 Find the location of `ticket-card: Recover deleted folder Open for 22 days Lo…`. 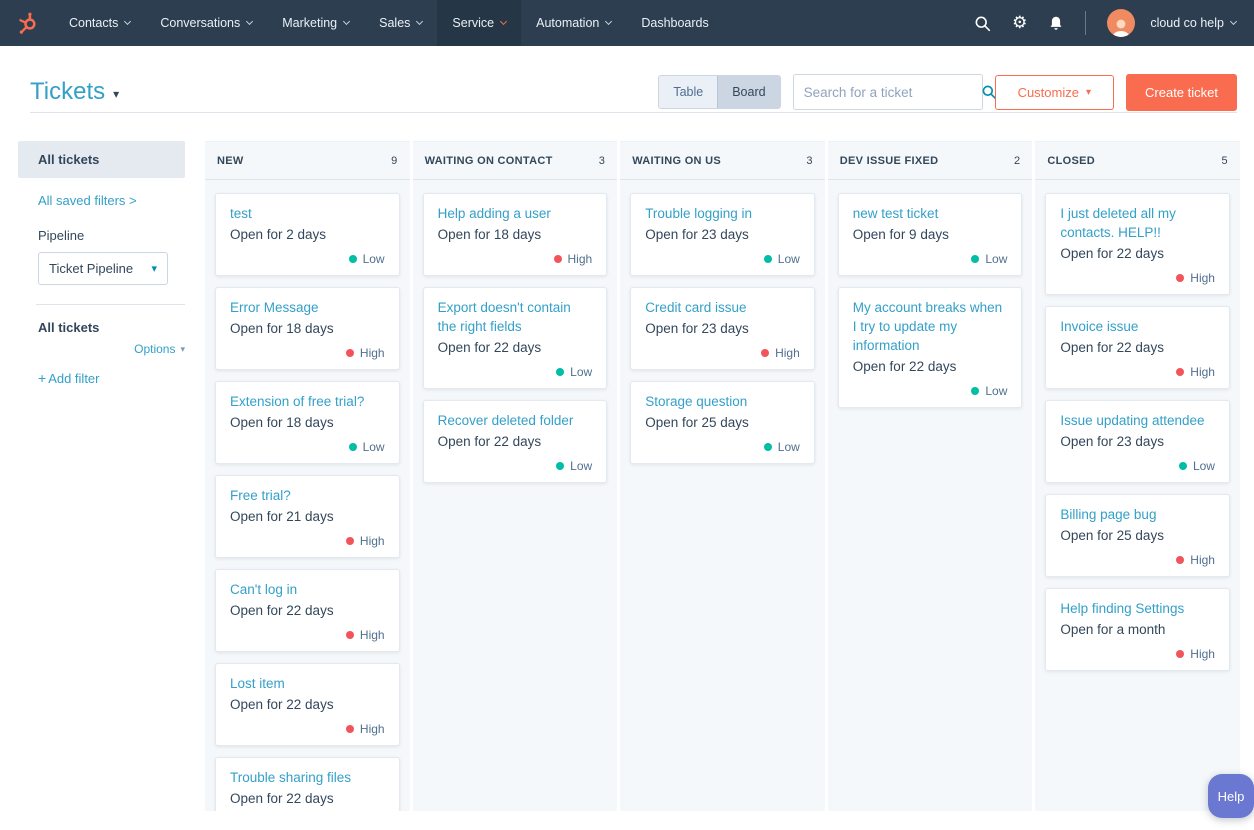

ticket-card: Recover deleted folder Open for 22 days Lo… is located at coordinates (515, 441).